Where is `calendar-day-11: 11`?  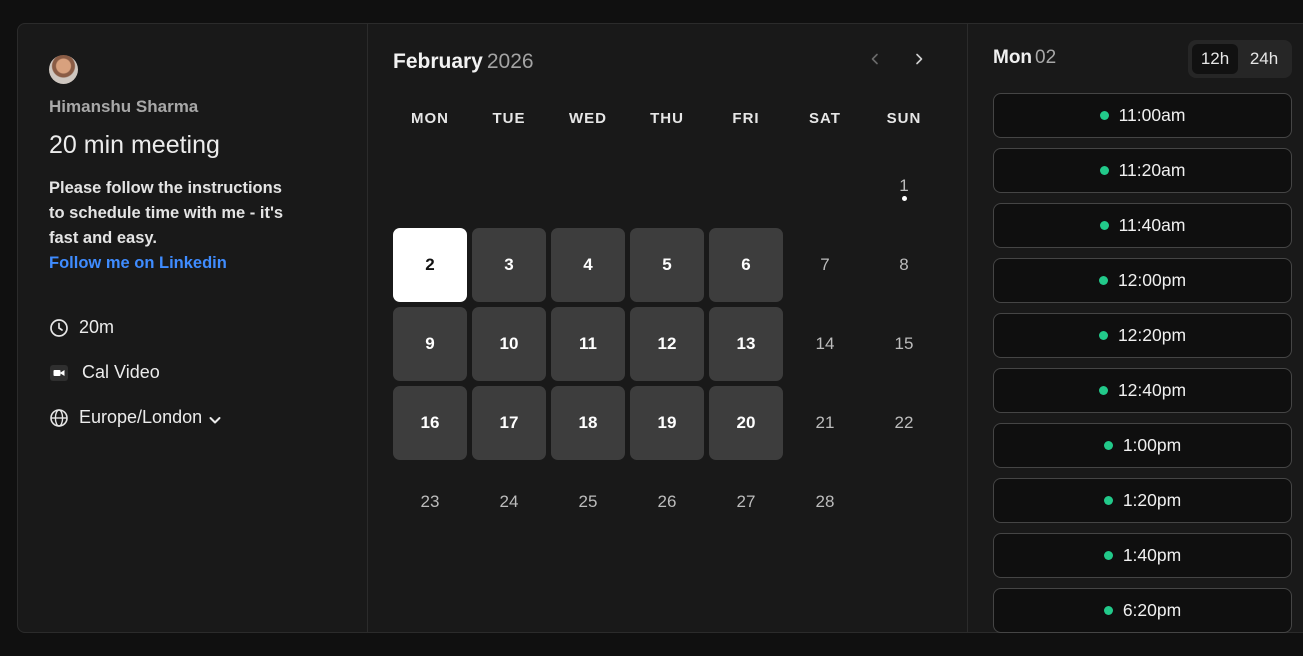 calendar-day-11: 11 is located at coordinates (588, 344).